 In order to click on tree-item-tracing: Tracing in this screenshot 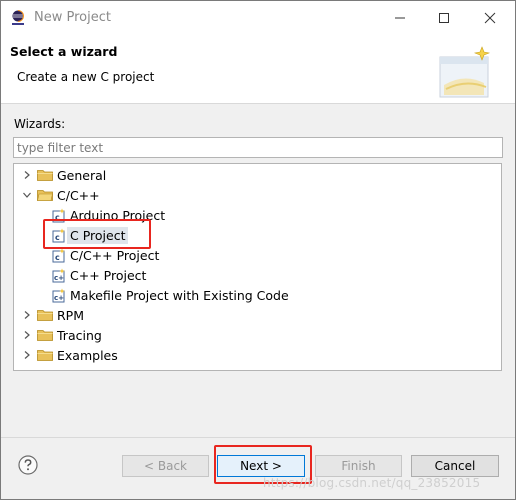, I will do `click(62, 335)`.